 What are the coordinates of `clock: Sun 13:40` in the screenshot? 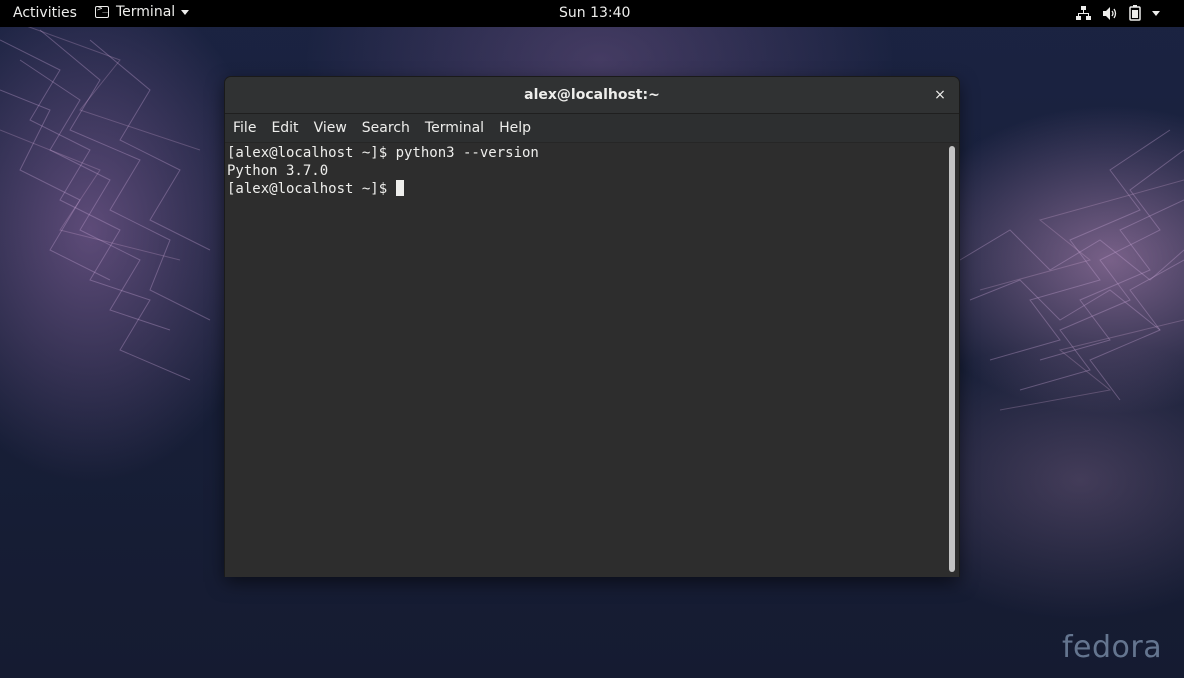 It's located at (594, 13).